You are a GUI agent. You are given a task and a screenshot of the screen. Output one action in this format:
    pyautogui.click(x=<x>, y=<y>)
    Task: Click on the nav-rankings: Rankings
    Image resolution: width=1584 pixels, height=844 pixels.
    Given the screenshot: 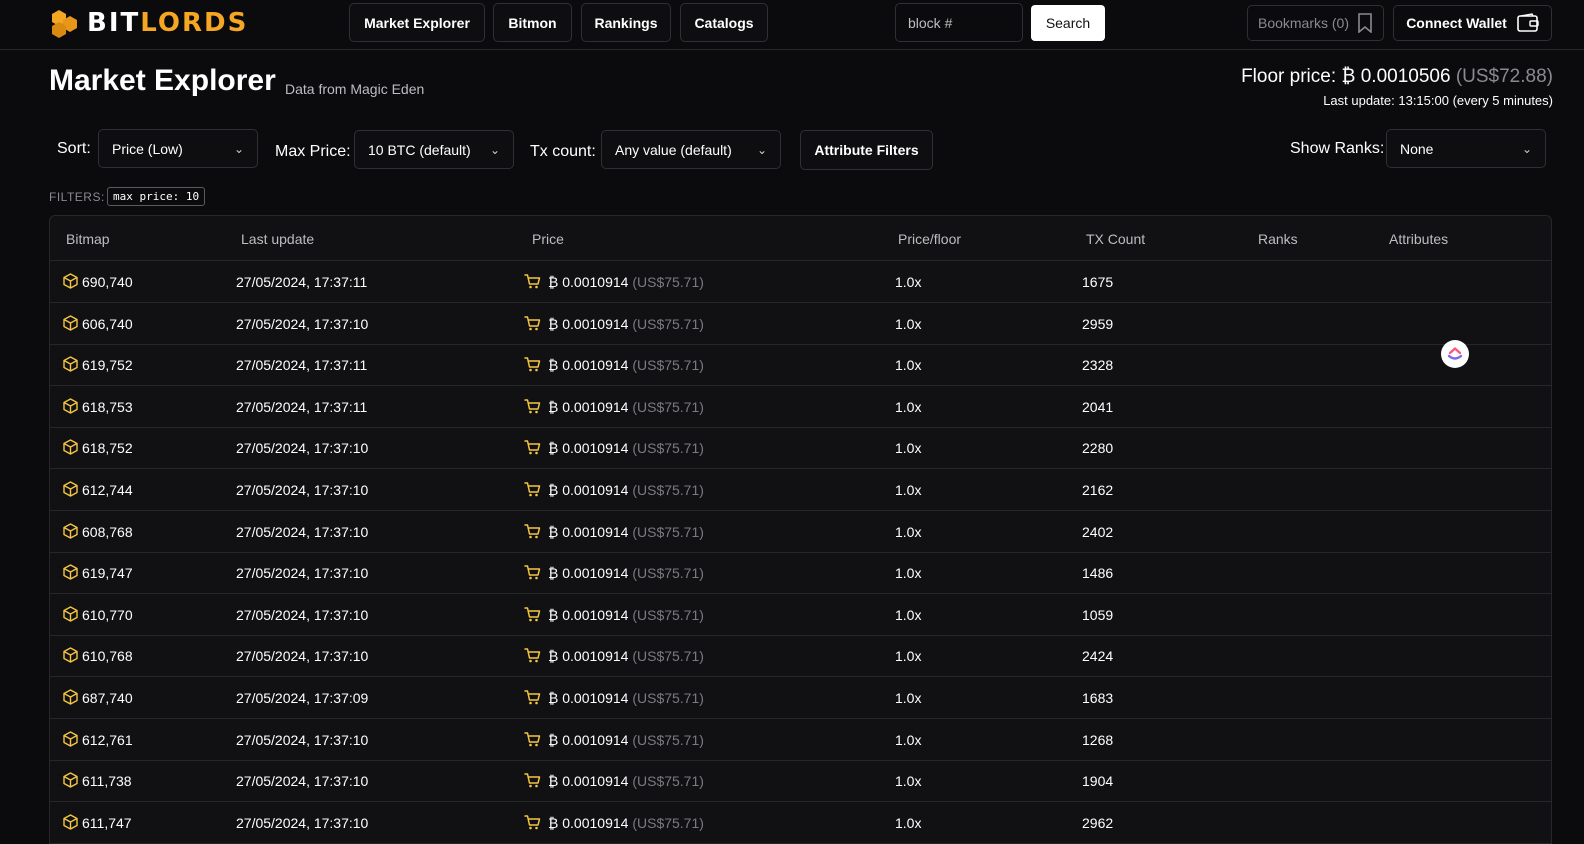 What is the action you would take?
    pyautogui.click(x=626, y=22)
    